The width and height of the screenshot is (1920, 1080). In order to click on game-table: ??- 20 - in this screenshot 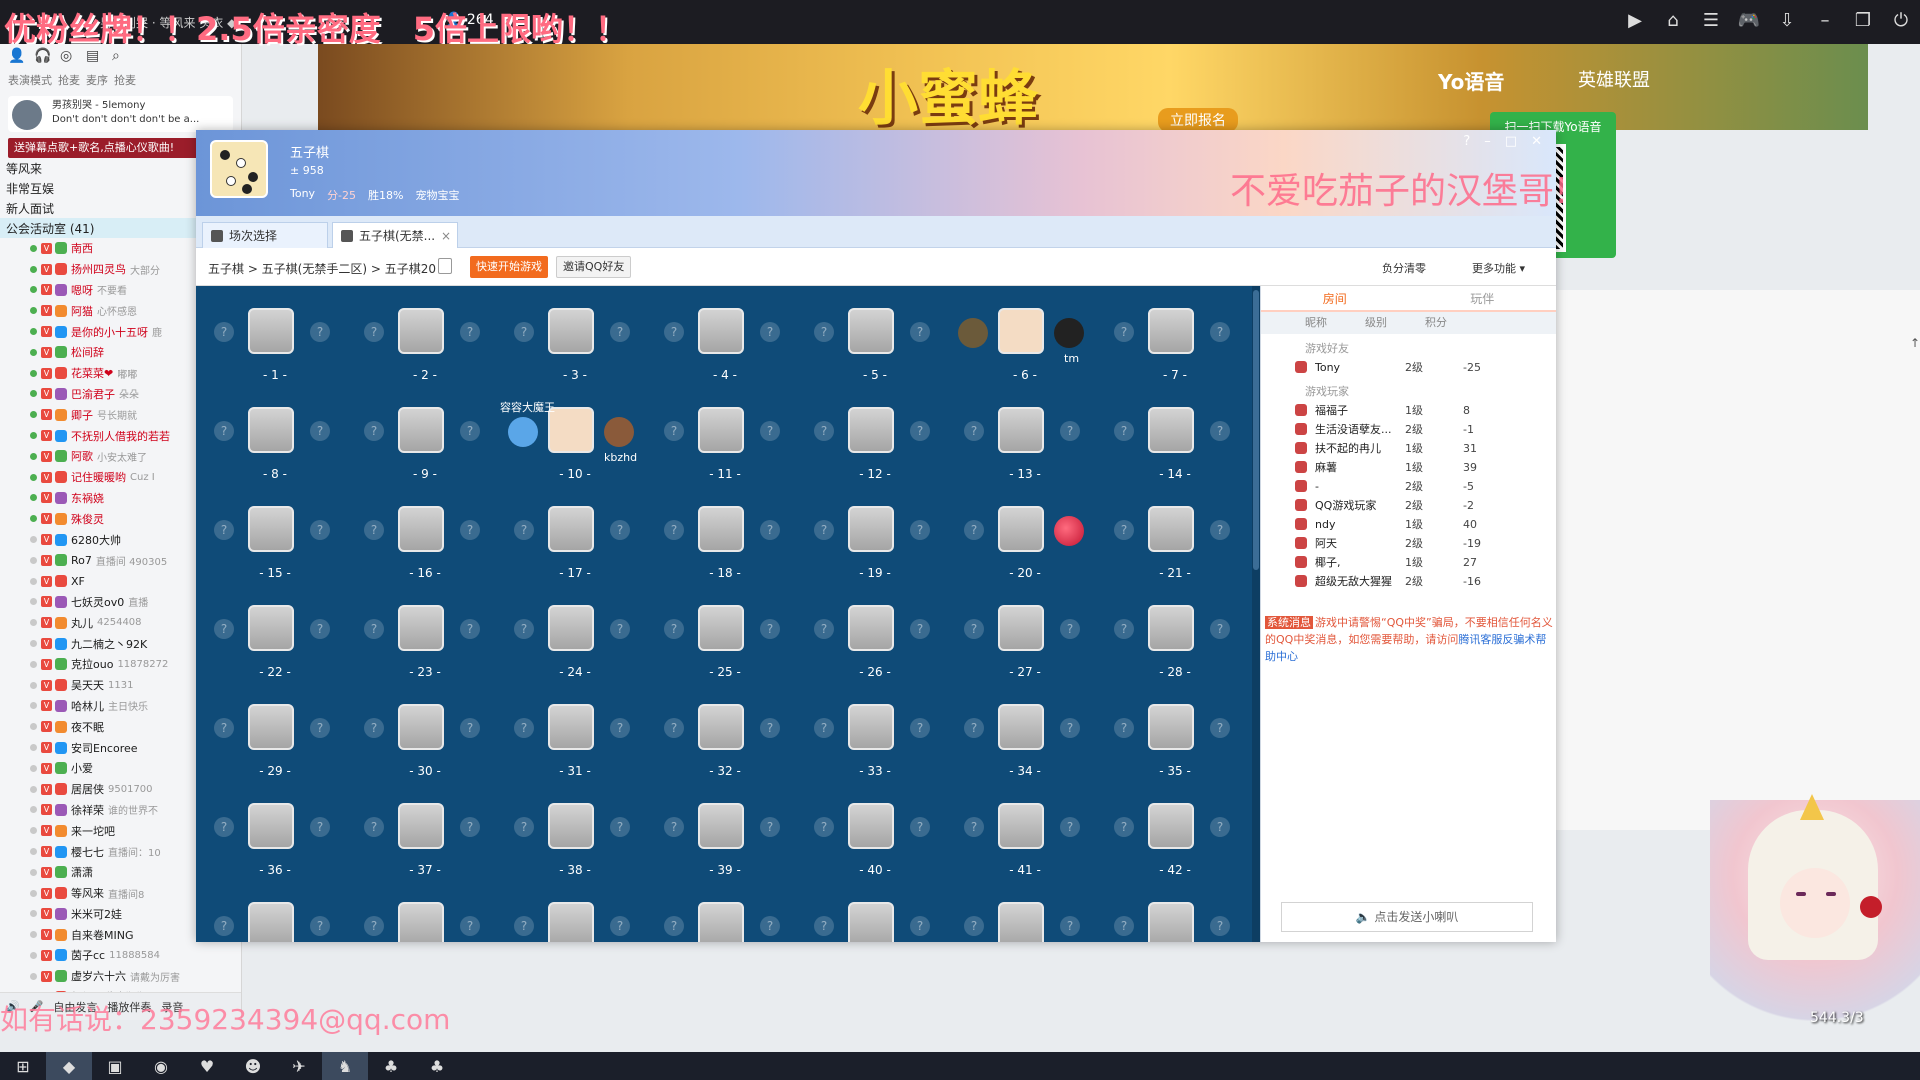, I will do `click(1025, 535)`.